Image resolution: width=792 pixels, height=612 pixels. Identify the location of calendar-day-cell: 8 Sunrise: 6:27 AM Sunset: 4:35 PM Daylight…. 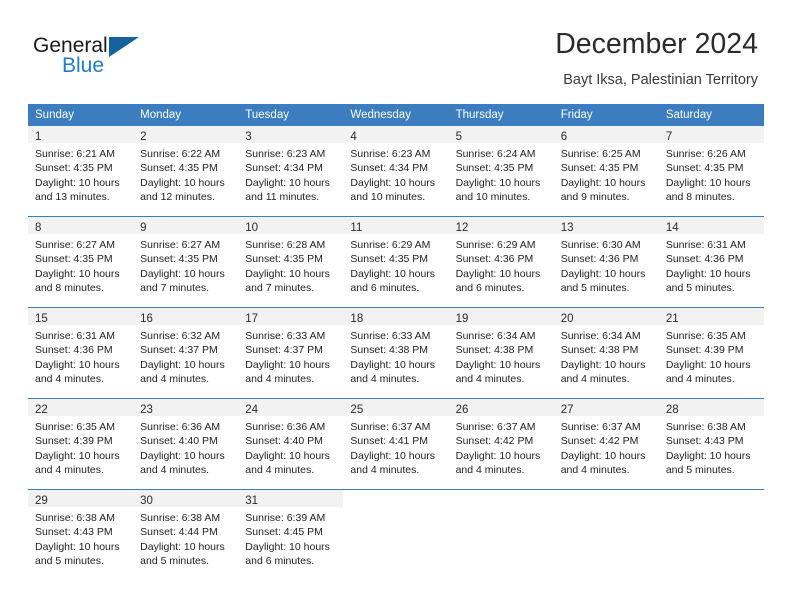
(81, 262).